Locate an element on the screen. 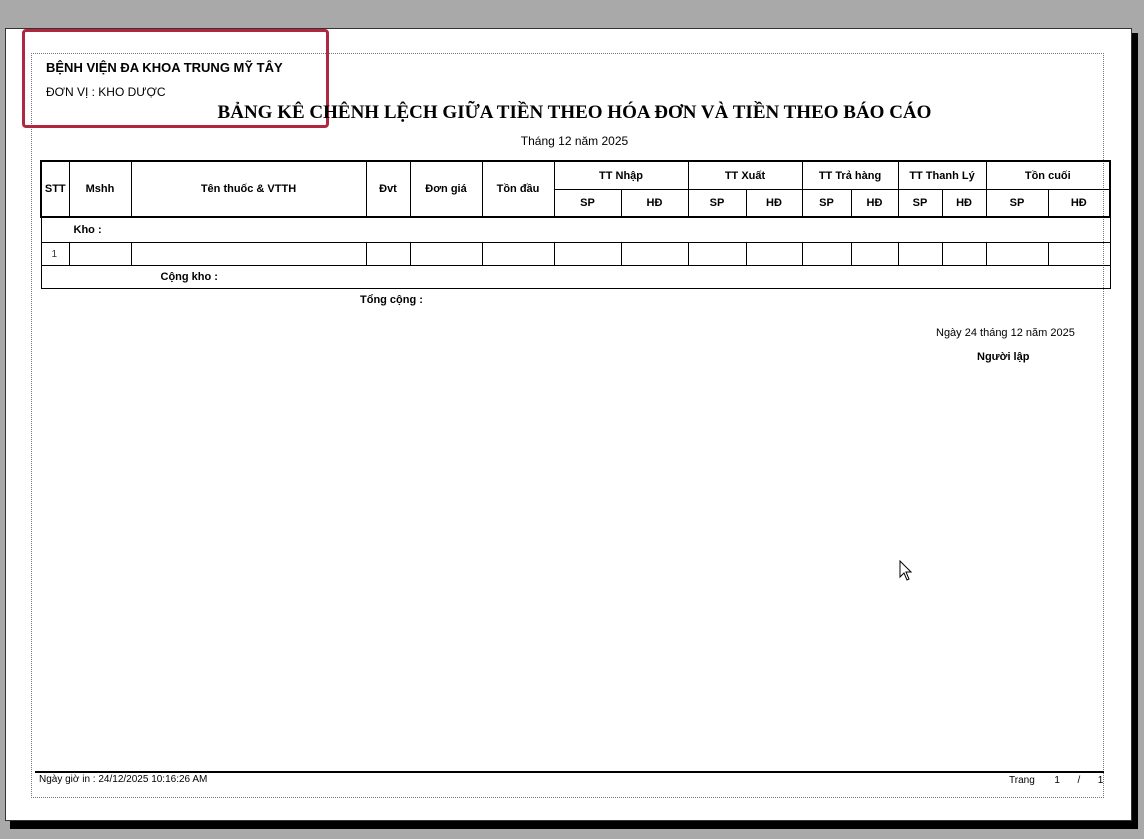 This screenshot has height=839, width=1144. cong-kho-row: Cộng kho : is located at coordinates (575, 277).